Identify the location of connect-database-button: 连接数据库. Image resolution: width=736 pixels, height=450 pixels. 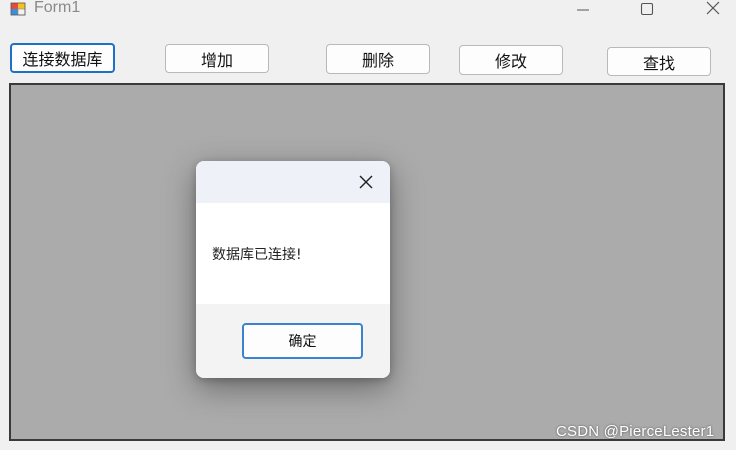
(62, 58).